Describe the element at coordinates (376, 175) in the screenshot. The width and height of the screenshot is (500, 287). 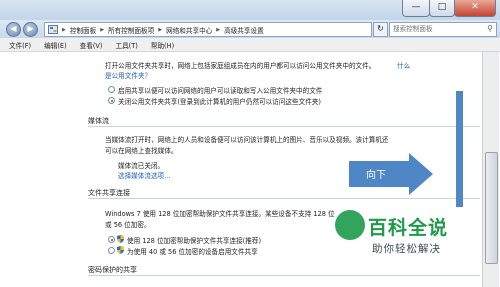
I see `arrow-label: 向下` at that location.